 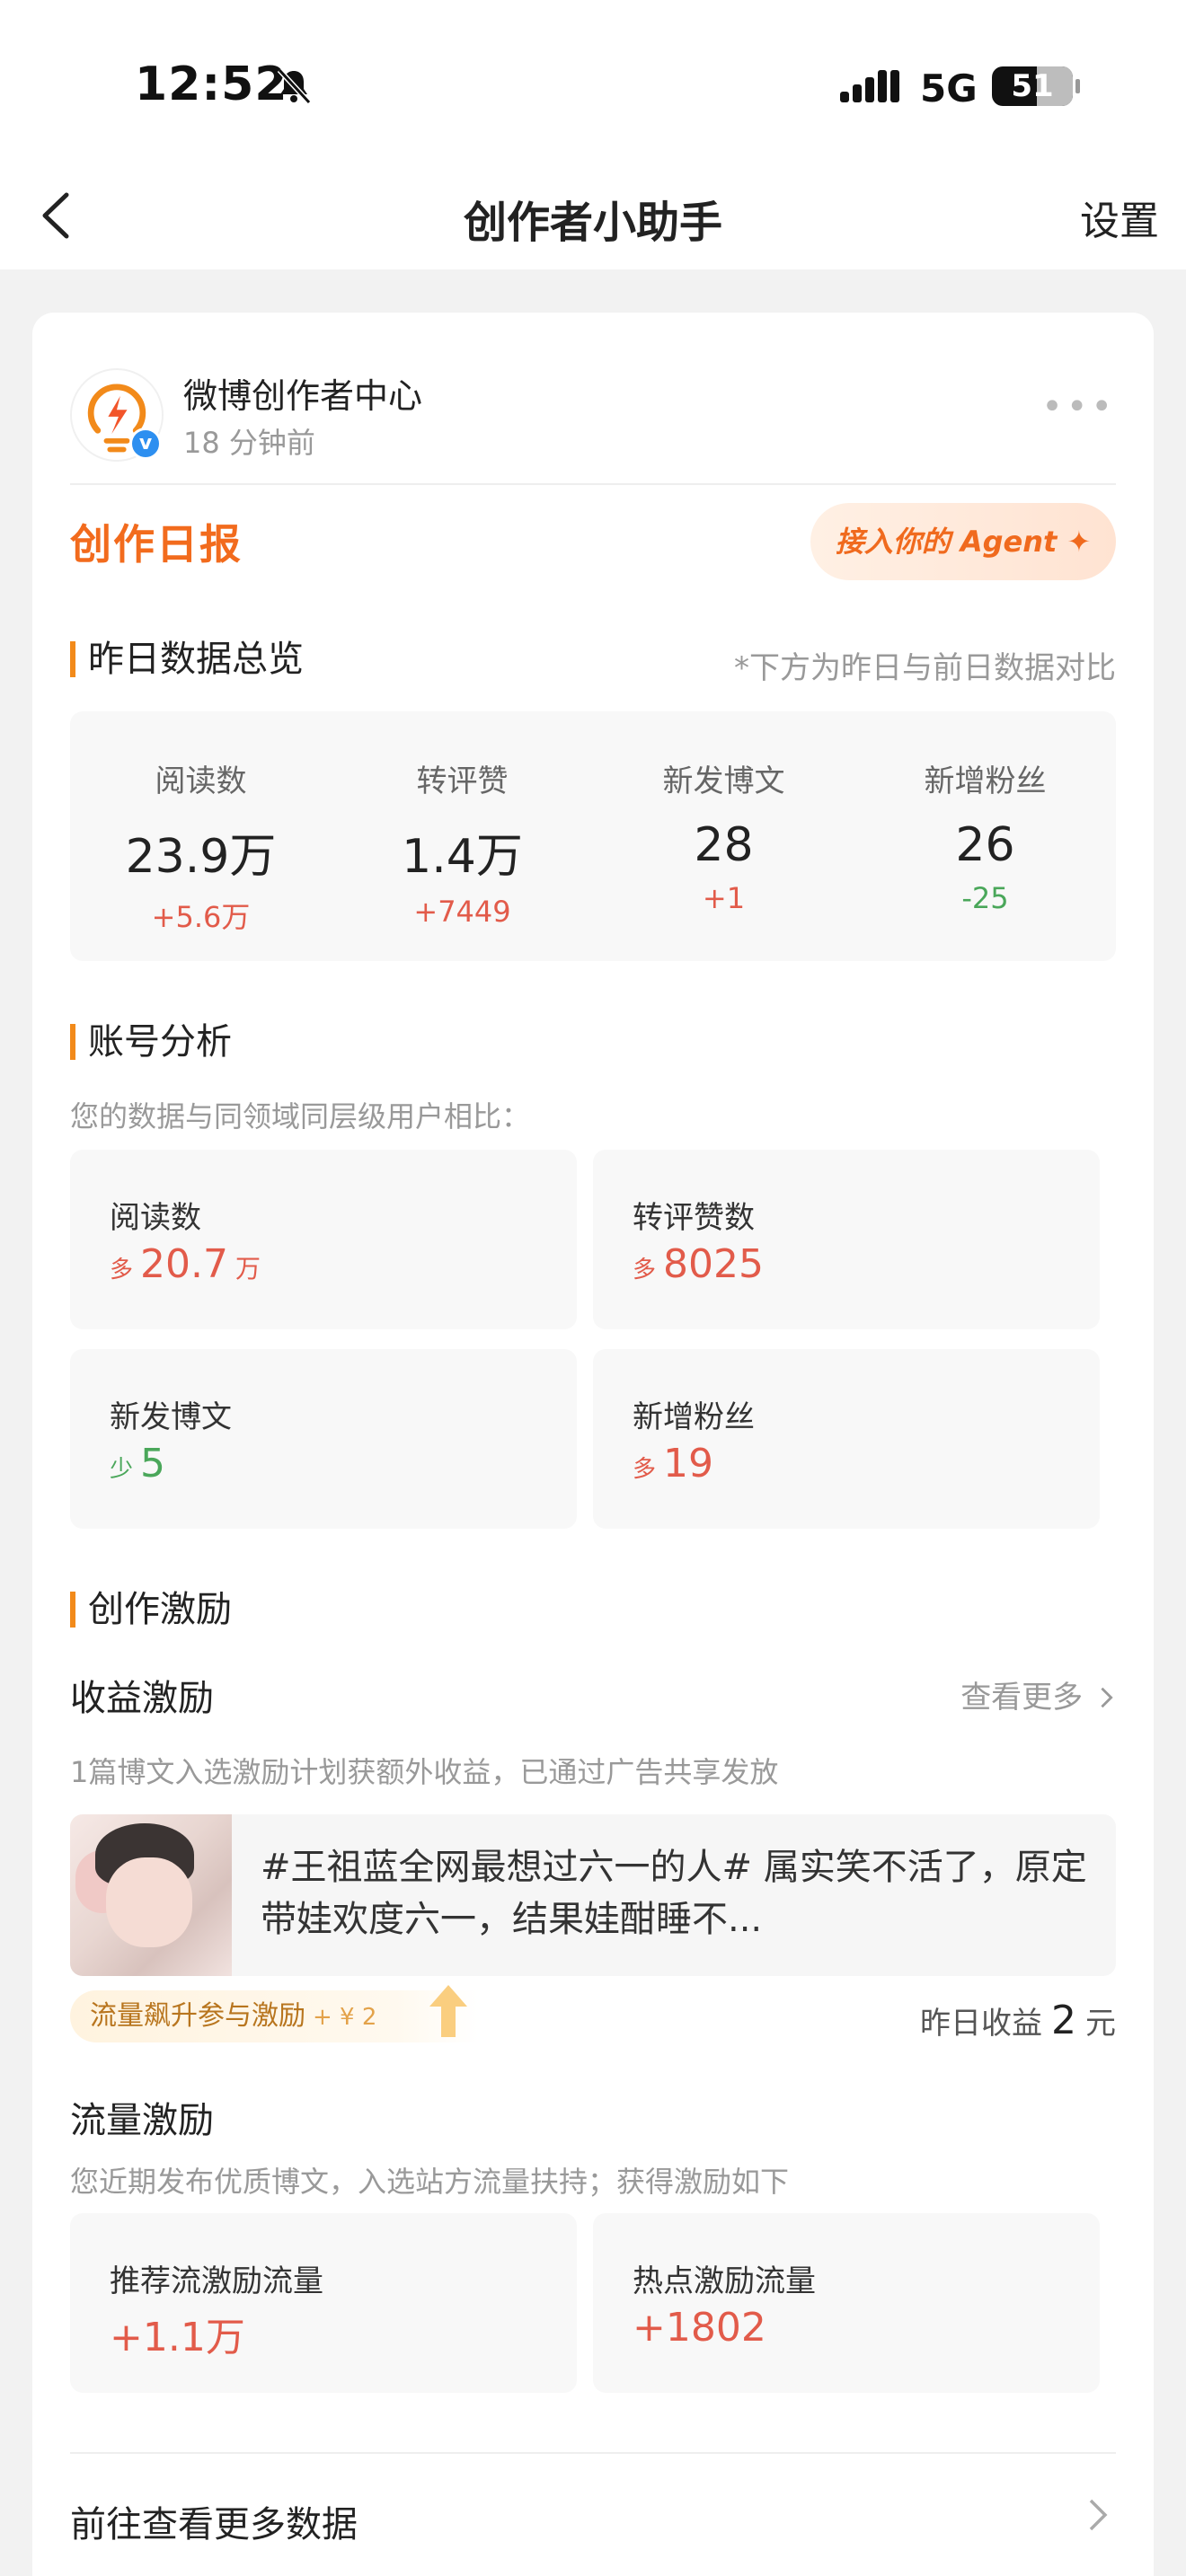 What do you see at coordinates (151, 1610) in the screenshot?
I see `incentive-section-title: 创作激励` at bounding box center [151, 1610].